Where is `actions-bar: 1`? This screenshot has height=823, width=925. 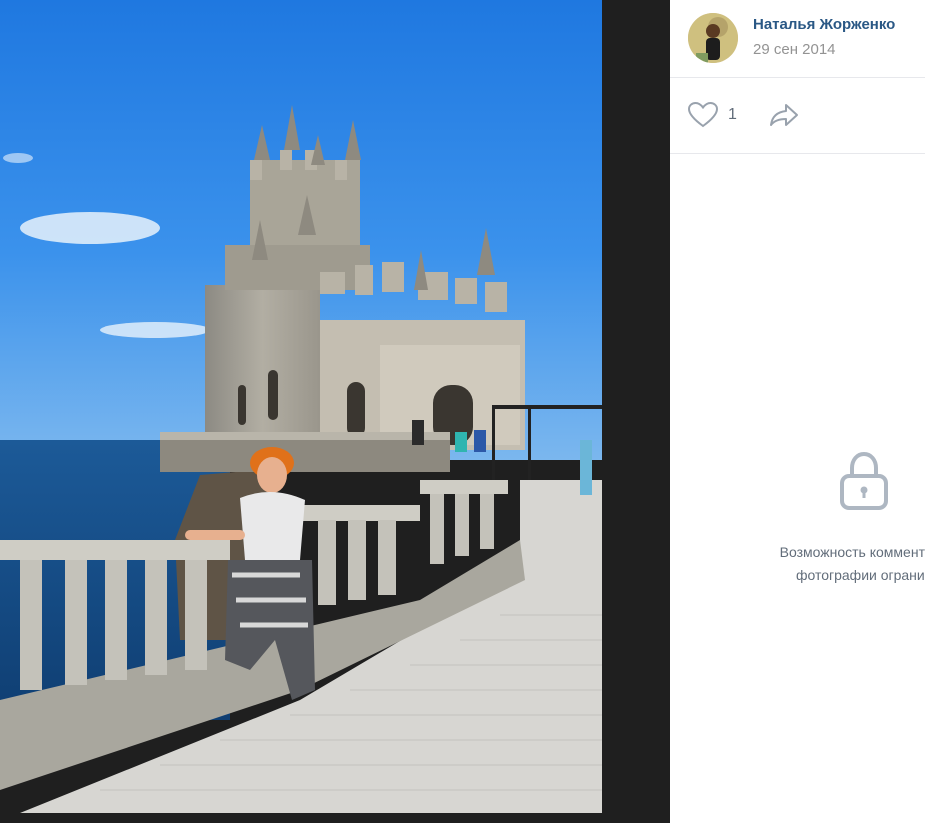
actions-bar: 1 is located at coordinates (797, 116).